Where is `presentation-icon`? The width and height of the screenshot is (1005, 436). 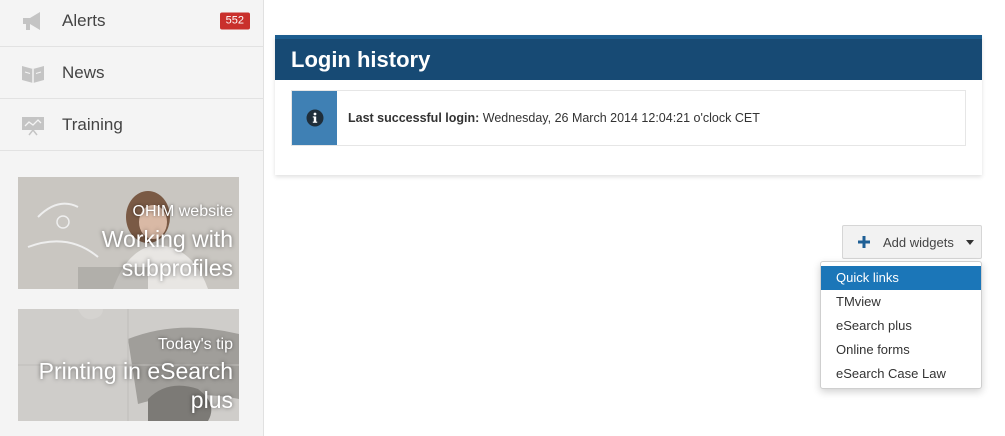 presentation-icon is located at coordinates (33, 125).